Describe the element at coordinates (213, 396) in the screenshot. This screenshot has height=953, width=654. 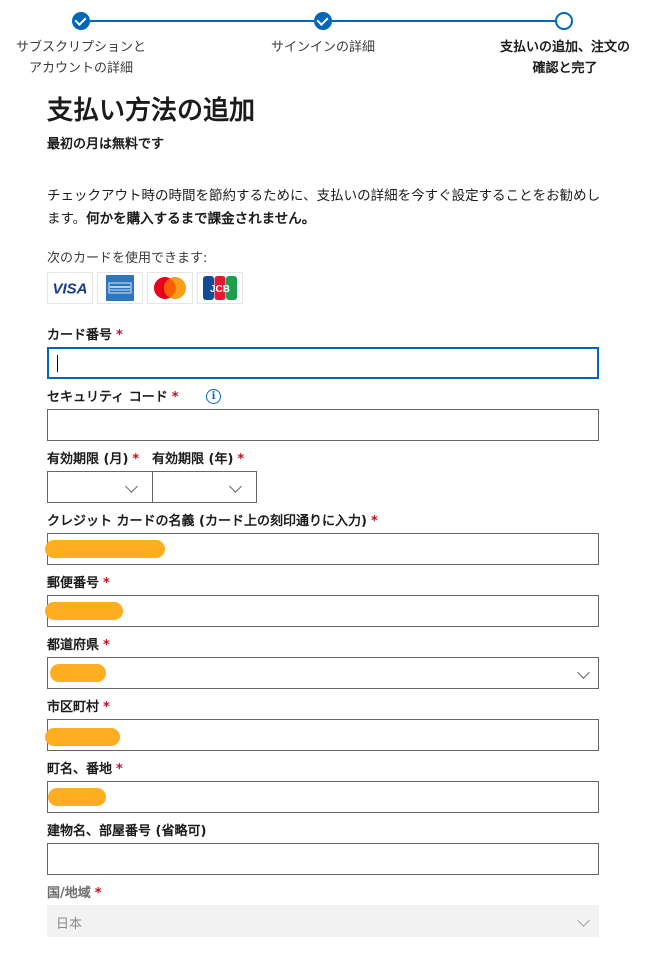
I see `info-icon: i` at that location.